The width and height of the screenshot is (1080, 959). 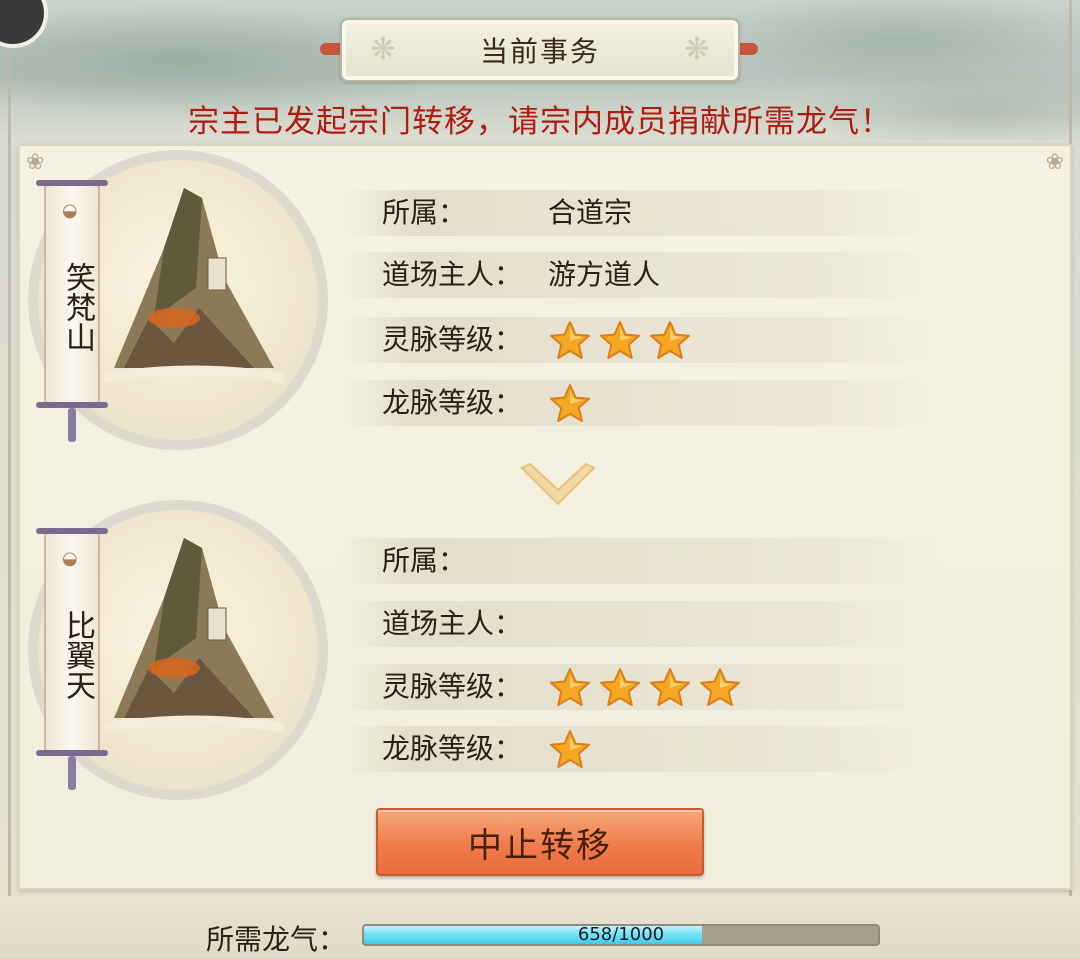 I want to click on current-affiliation-row: 所属： 合道宗, so click(x=640, y=213).